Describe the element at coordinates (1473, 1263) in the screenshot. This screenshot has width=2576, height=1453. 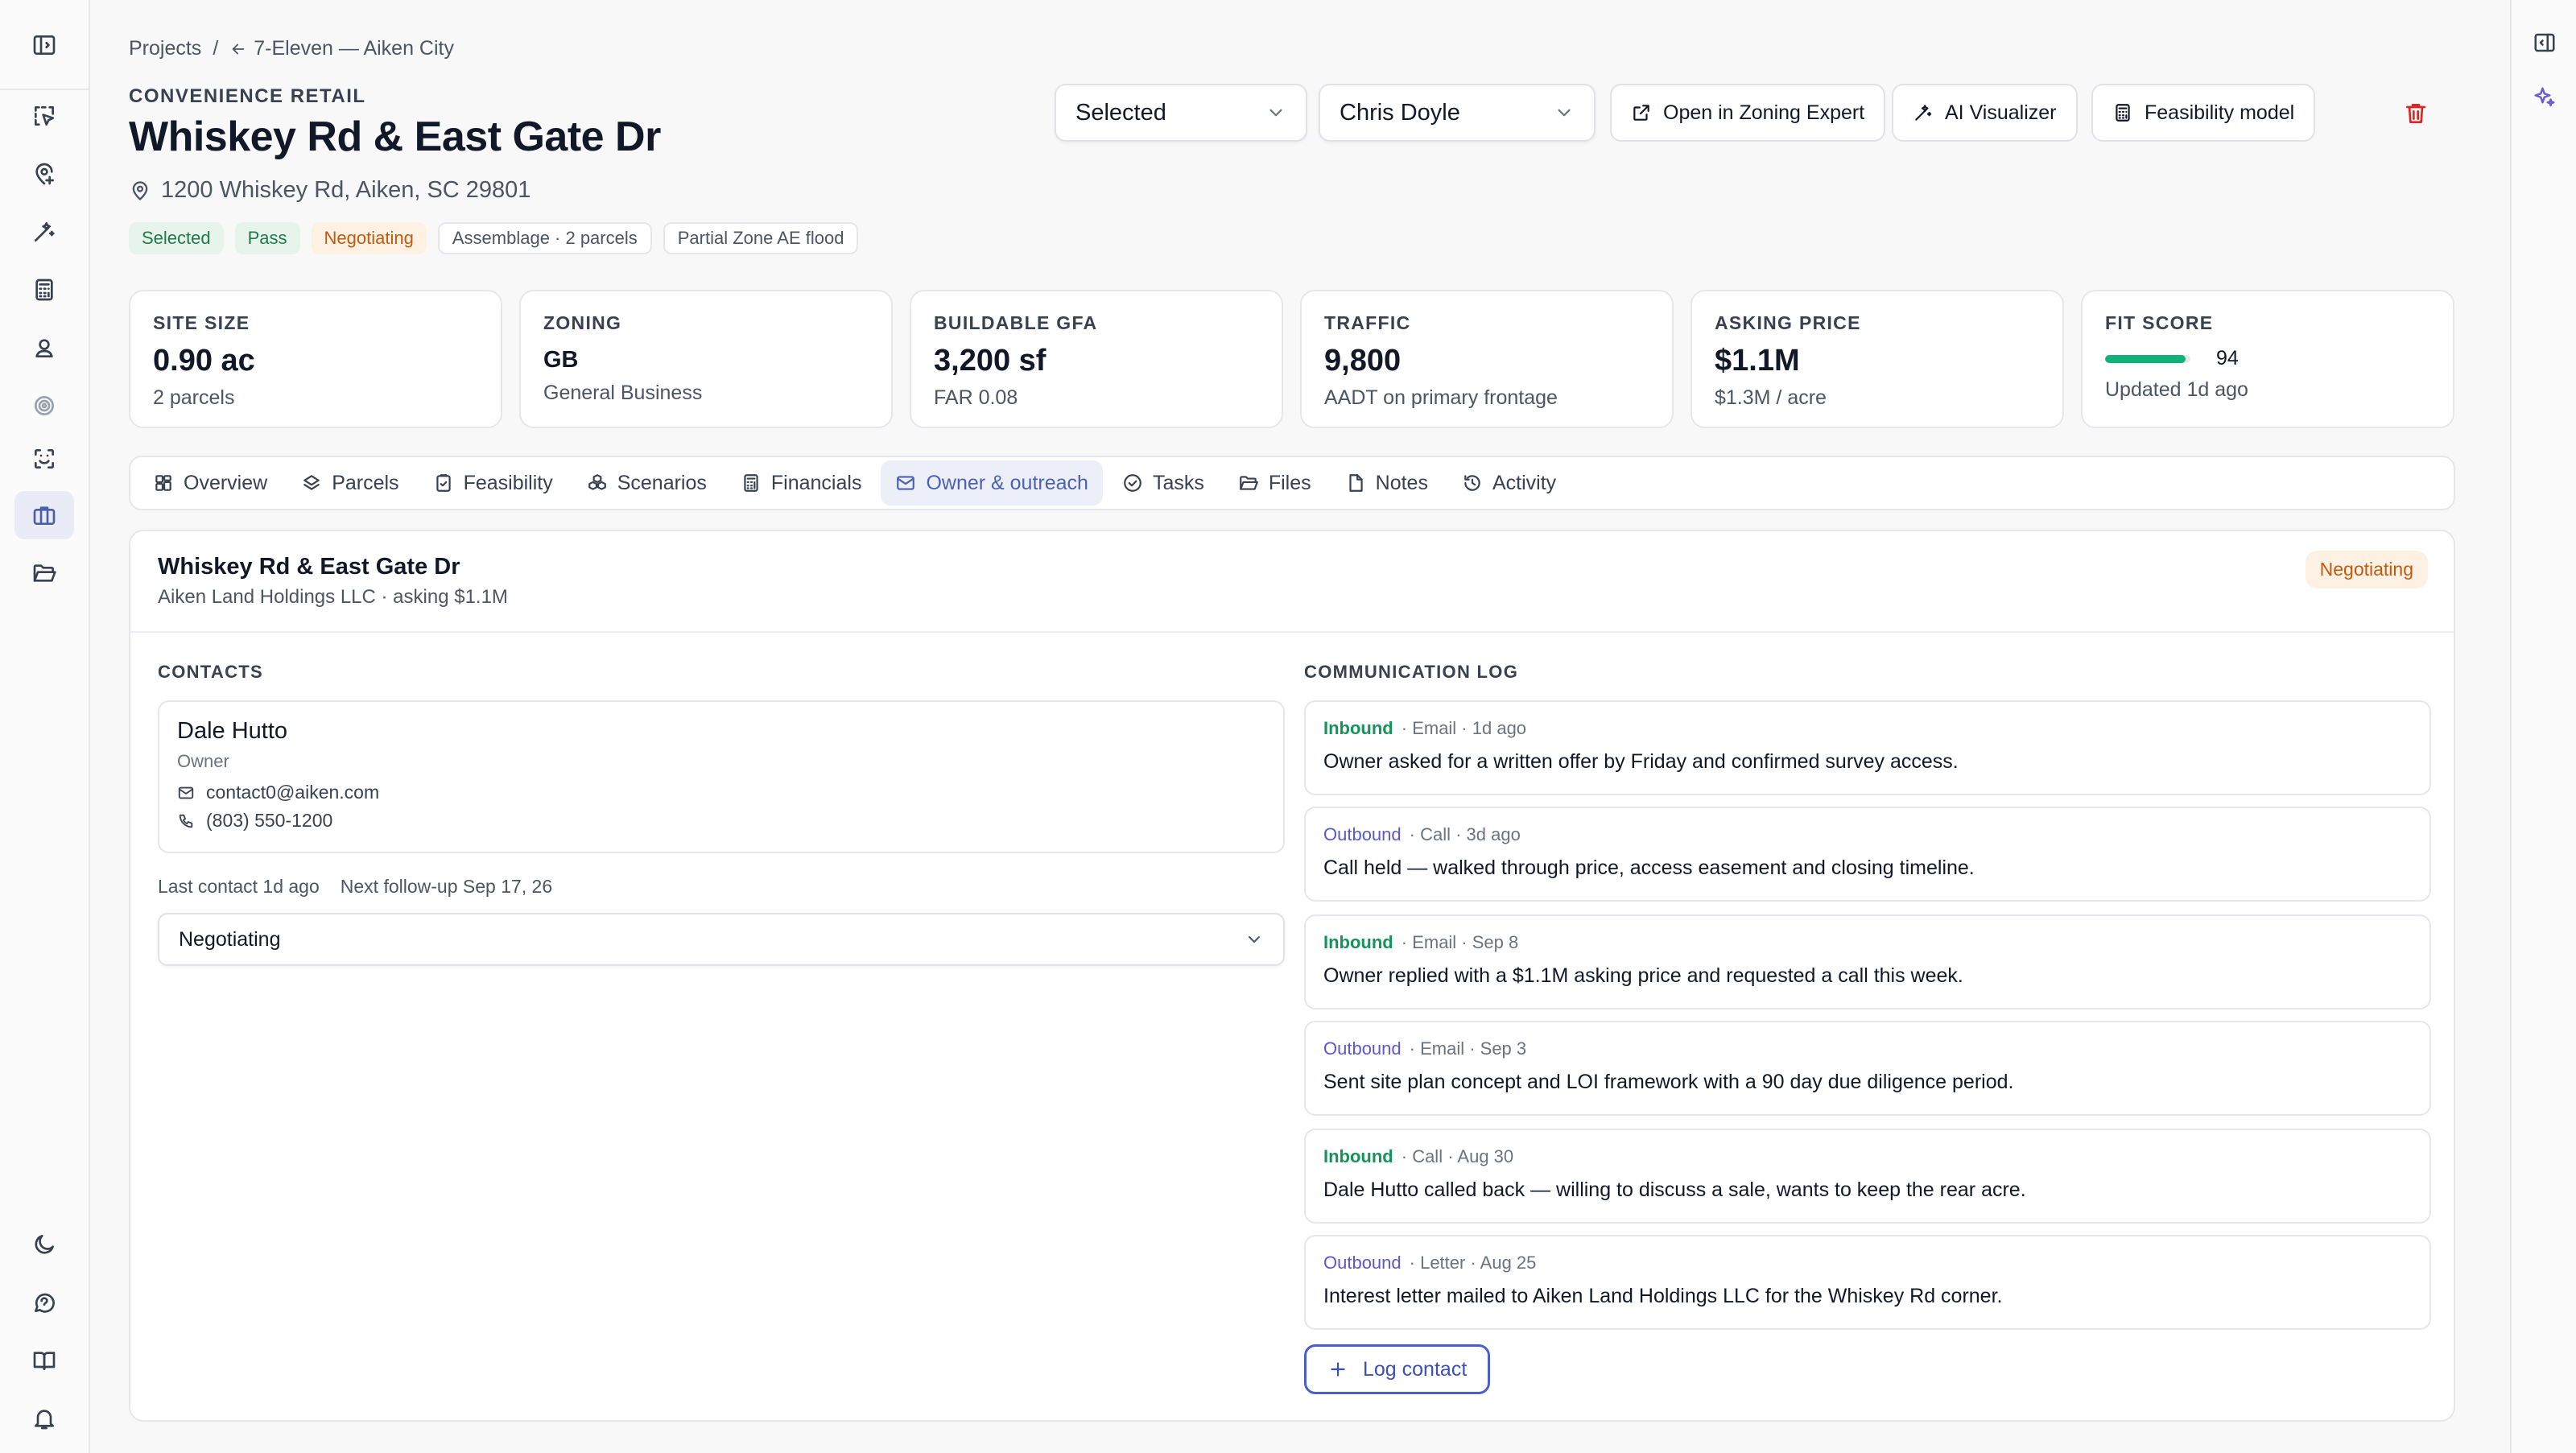
I see `log-meta: · Letter · Aug 25` at that location.